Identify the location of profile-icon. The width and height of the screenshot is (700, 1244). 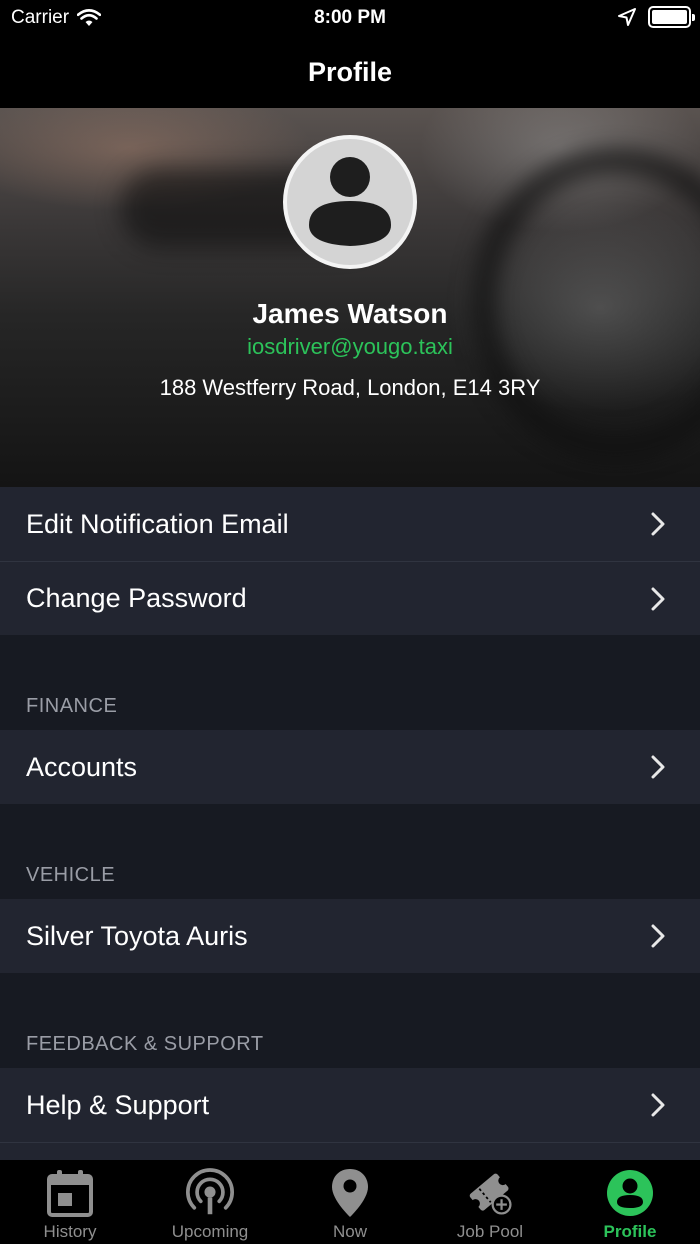
(630, 1193).